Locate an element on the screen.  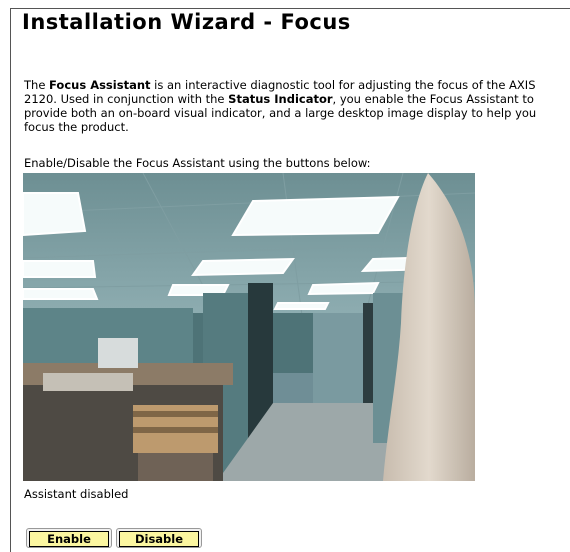
enable-button-label: Enable is located at coordinates (69, 539).